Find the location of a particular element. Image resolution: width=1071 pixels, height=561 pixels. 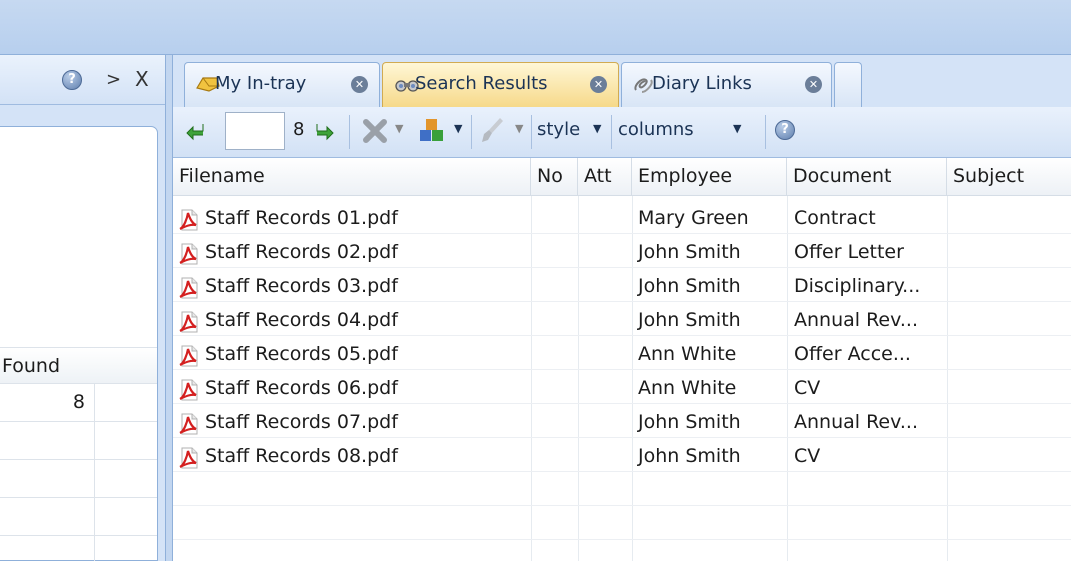

next-page-icon is located at coordinates (324, 131).